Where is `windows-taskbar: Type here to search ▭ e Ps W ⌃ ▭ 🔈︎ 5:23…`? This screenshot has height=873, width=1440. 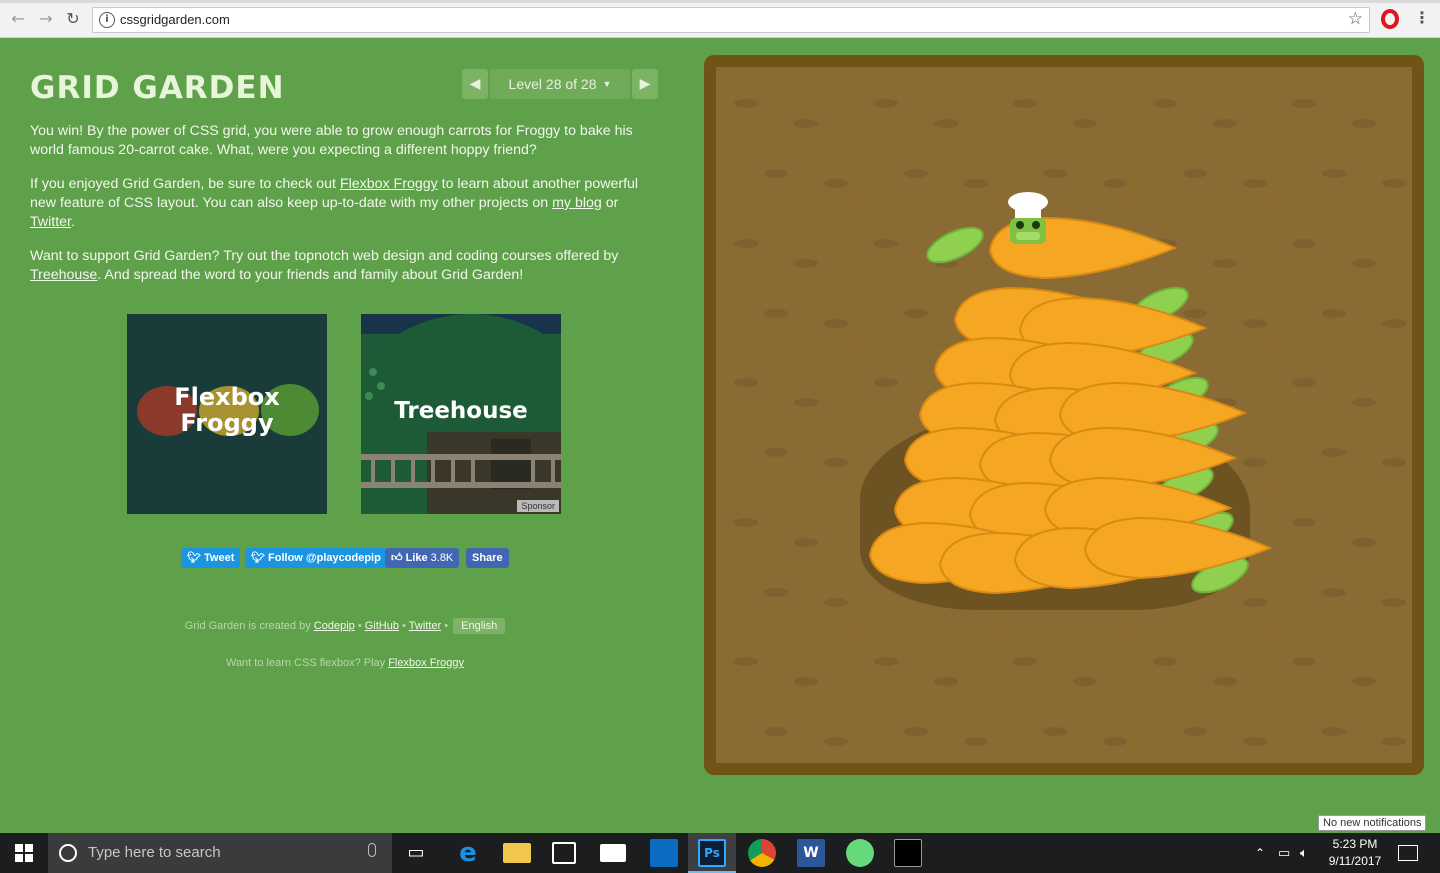 windows-taskbar: Type here to search ▭ e Ps W ⌃ ▭ 🔈︎ 5:23… is located at coordinates (720, 853).